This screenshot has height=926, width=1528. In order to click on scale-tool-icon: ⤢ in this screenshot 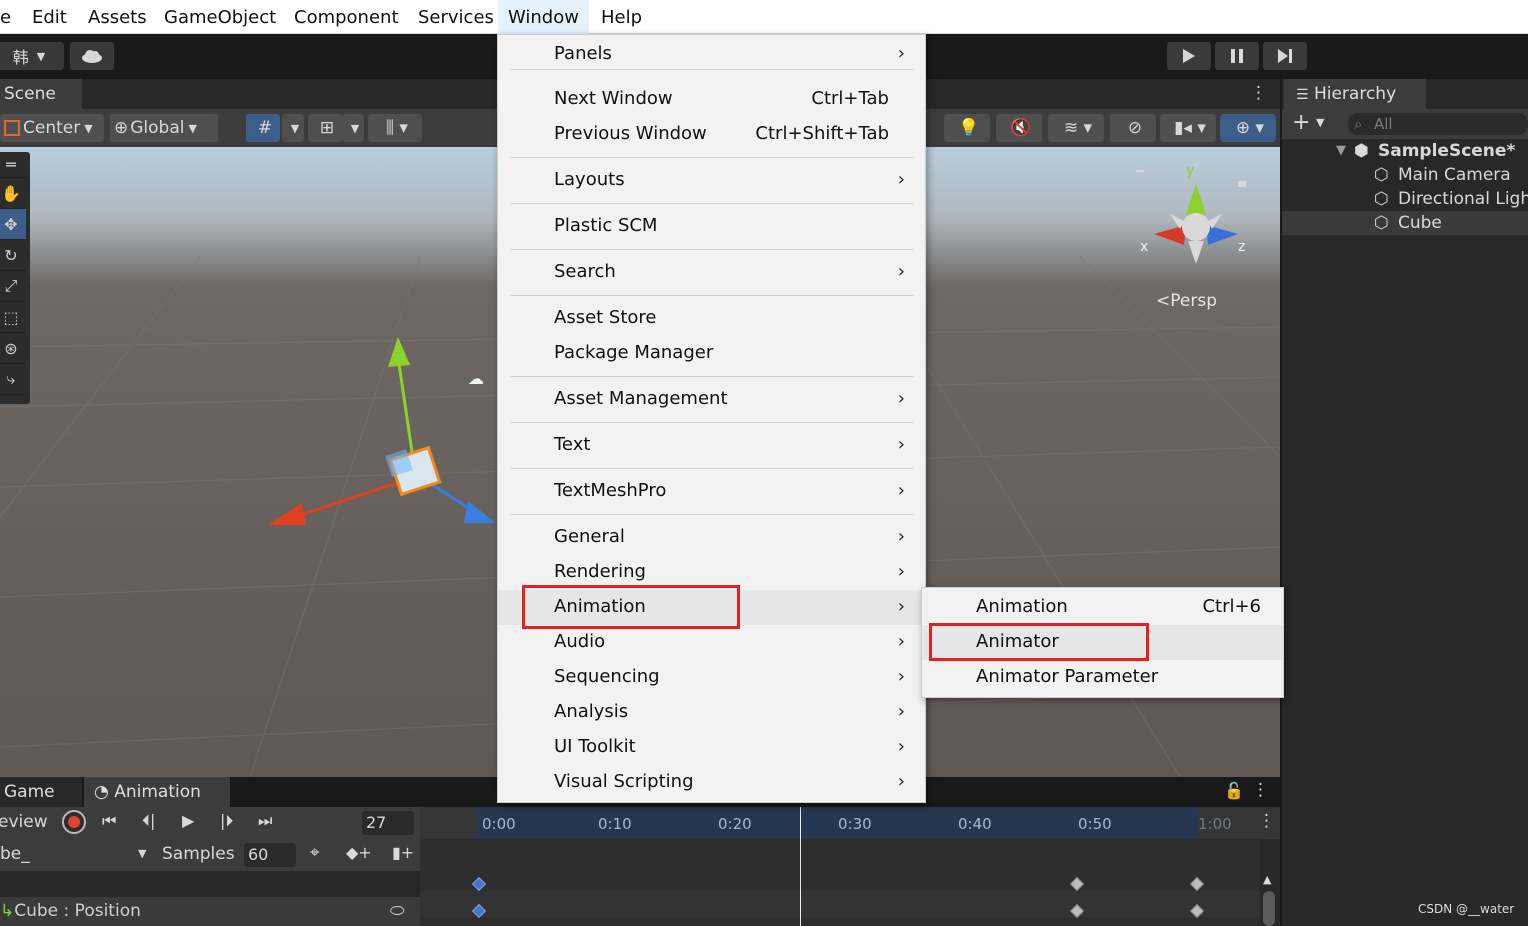, I will do `click(13, 286)`.